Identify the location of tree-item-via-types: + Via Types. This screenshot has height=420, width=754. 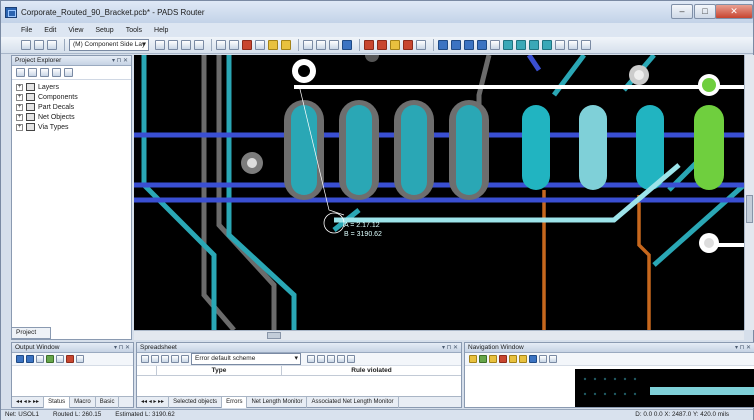
(73, 127).